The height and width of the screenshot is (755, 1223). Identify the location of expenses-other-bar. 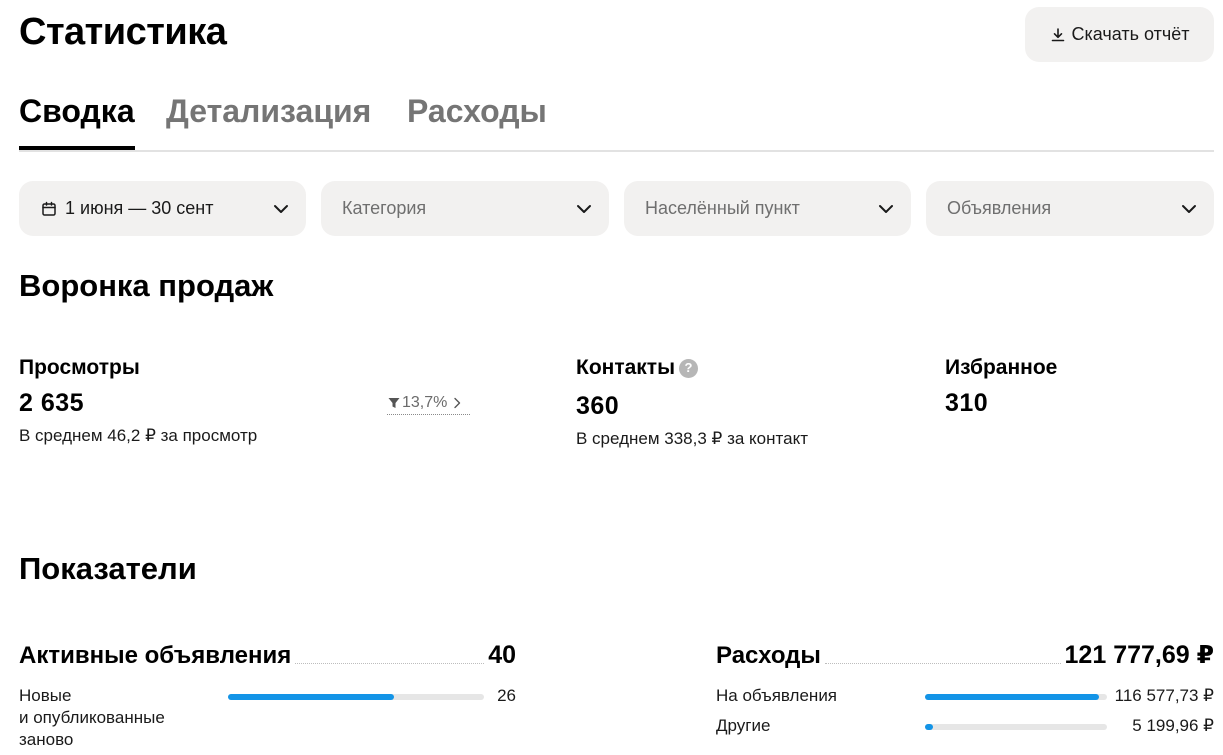
(1016, 727).